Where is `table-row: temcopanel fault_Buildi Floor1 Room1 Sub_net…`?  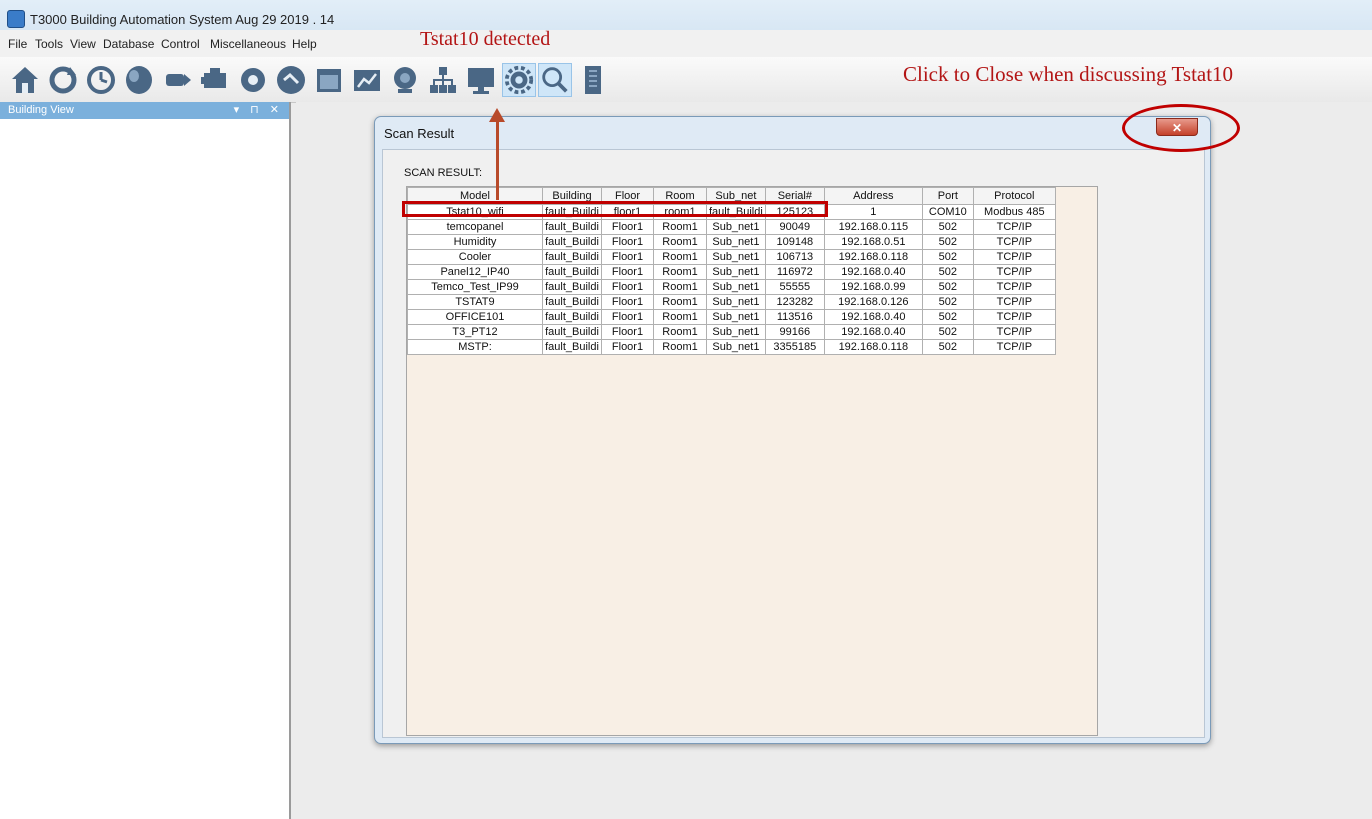
table-row: temcopanel fault_Buildi Floor1 Room1 Sub_net… is located at coordinates (731, 227).